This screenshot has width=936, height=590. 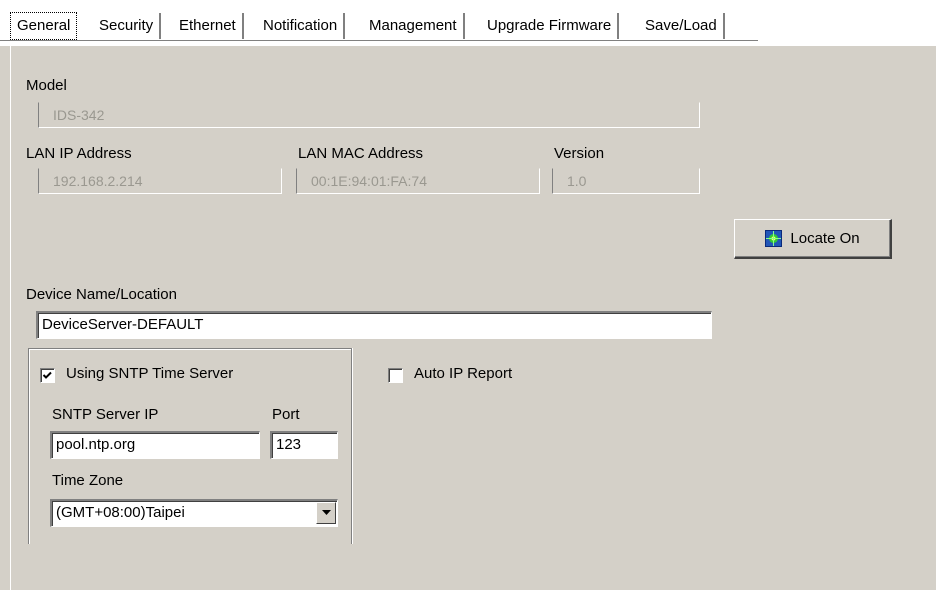 What do you see at coordinates (79, 153) in the screenshot?
I see `lan-ip-label: LAN IP Address` at bounding box center [79, 153].